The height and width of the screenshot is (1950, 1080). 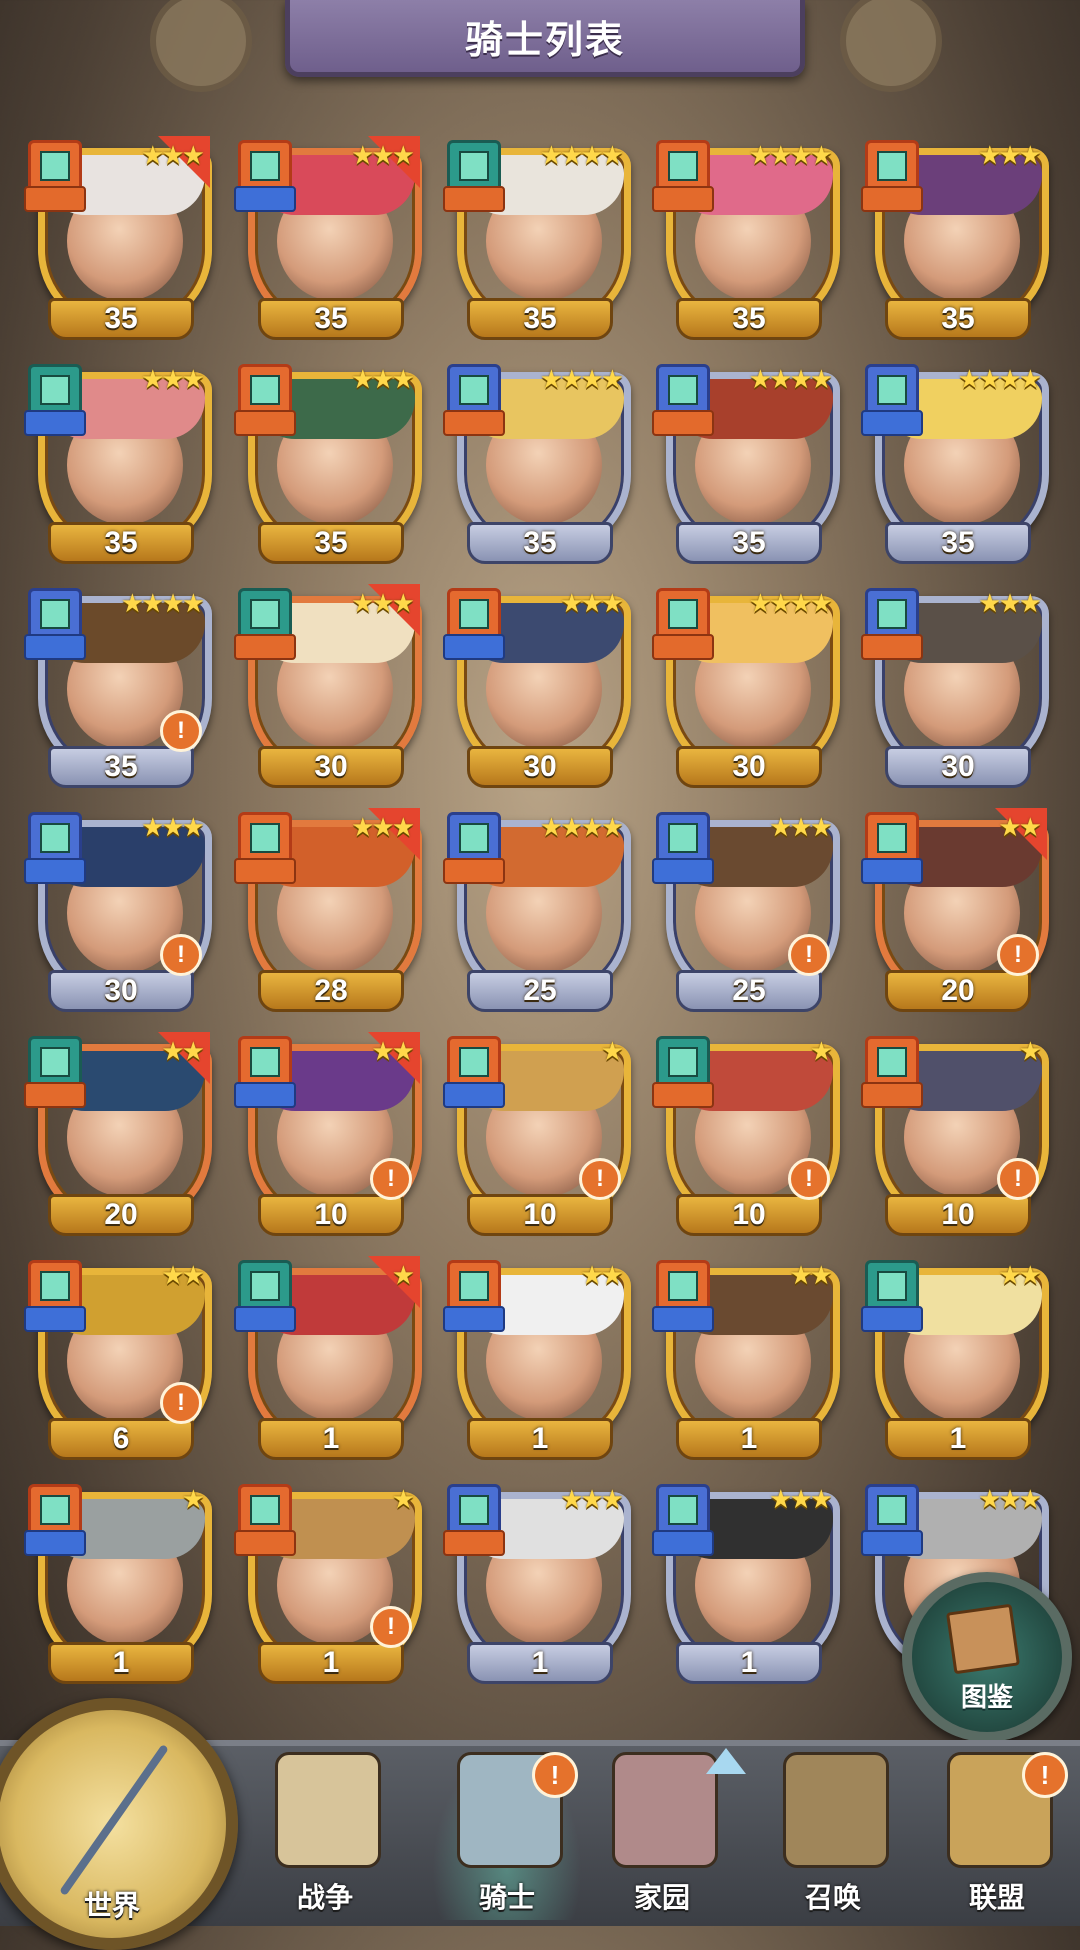 I want to click on knight-card: ★★ 20!, so click(x=955, y=910).